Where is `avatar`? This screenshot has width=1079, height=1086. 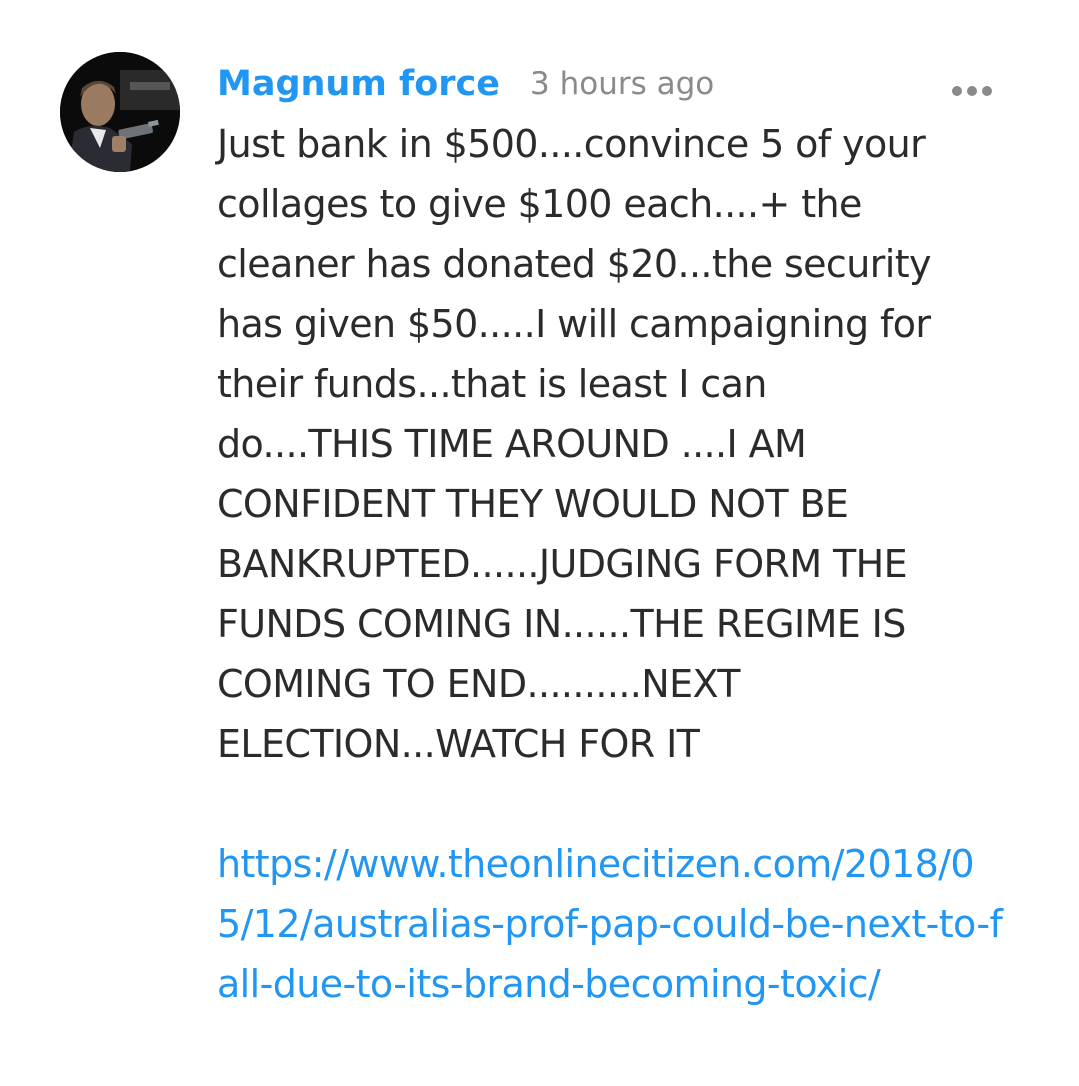
avatar is located at coordinates (120, 112).